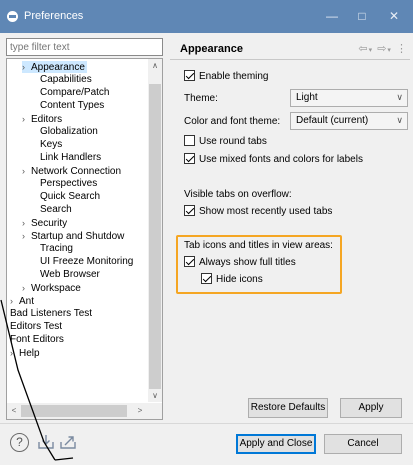 This screenshot has width=413, height=465. I want to click on vertical-scrollbar: ∧ ∨, so click(155, 230).